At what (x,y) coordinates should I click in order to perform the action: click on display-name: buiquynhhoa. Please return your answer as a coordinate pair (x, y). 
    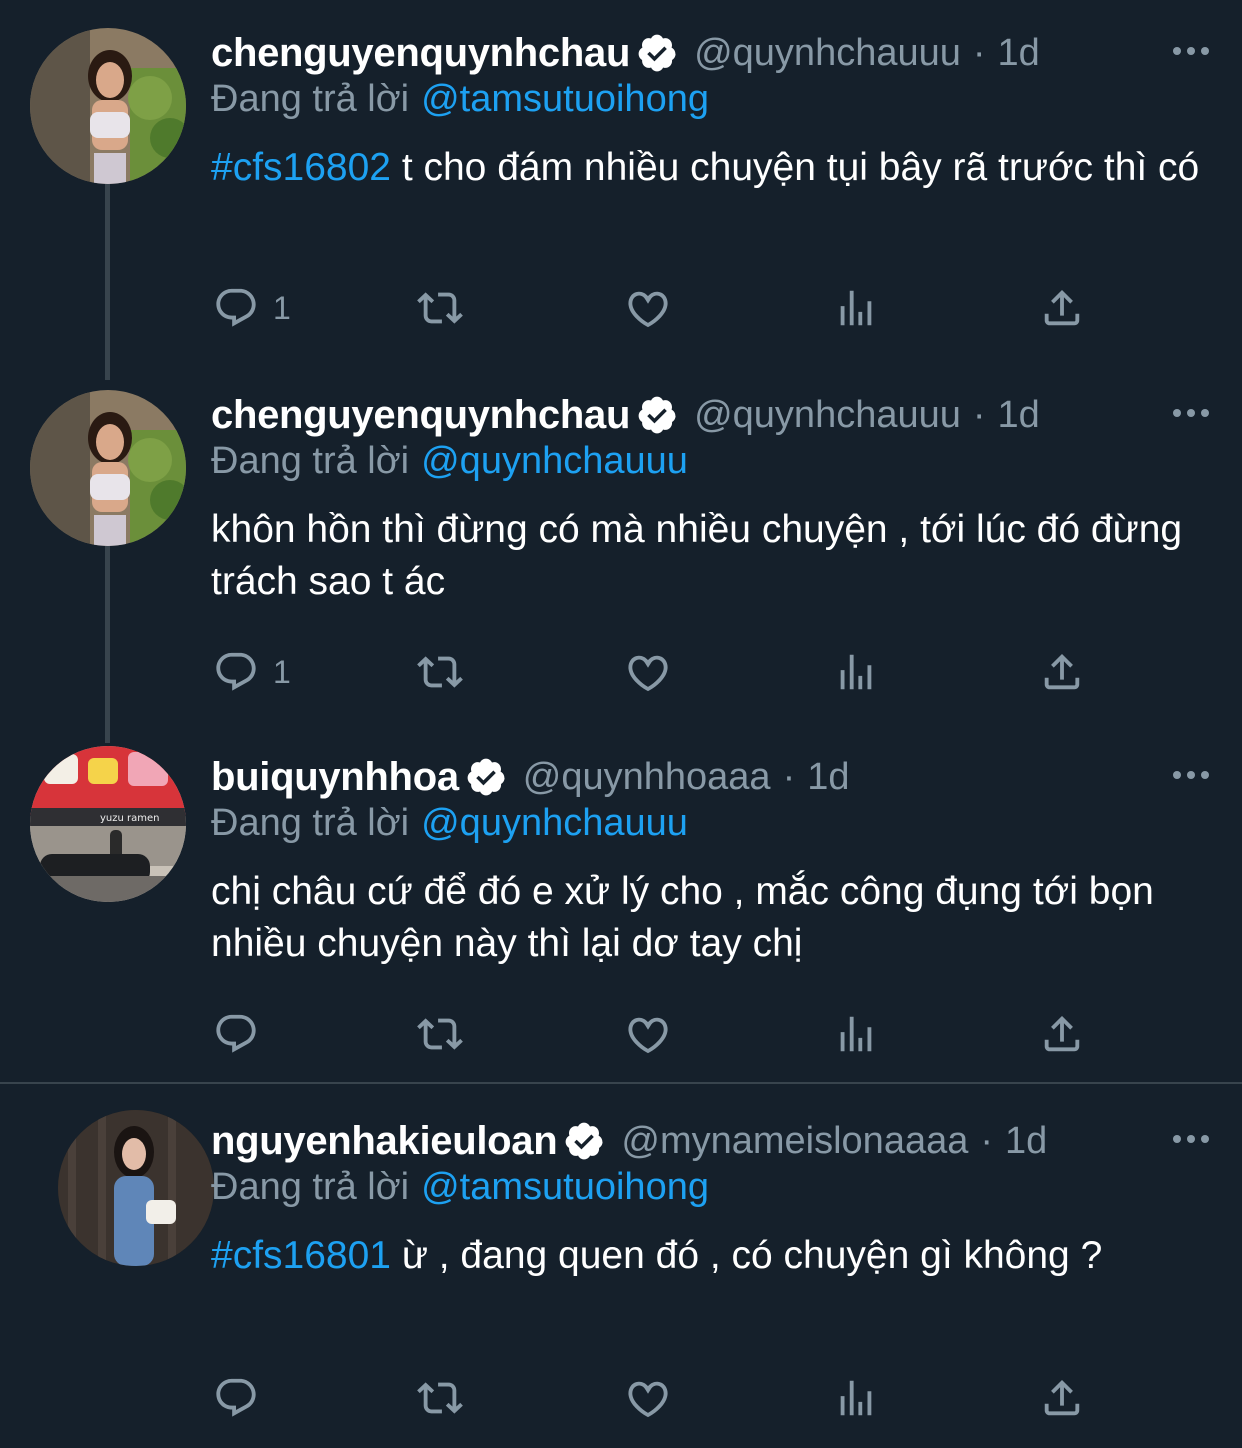
    Looking at the image, I should click on (335, 777).